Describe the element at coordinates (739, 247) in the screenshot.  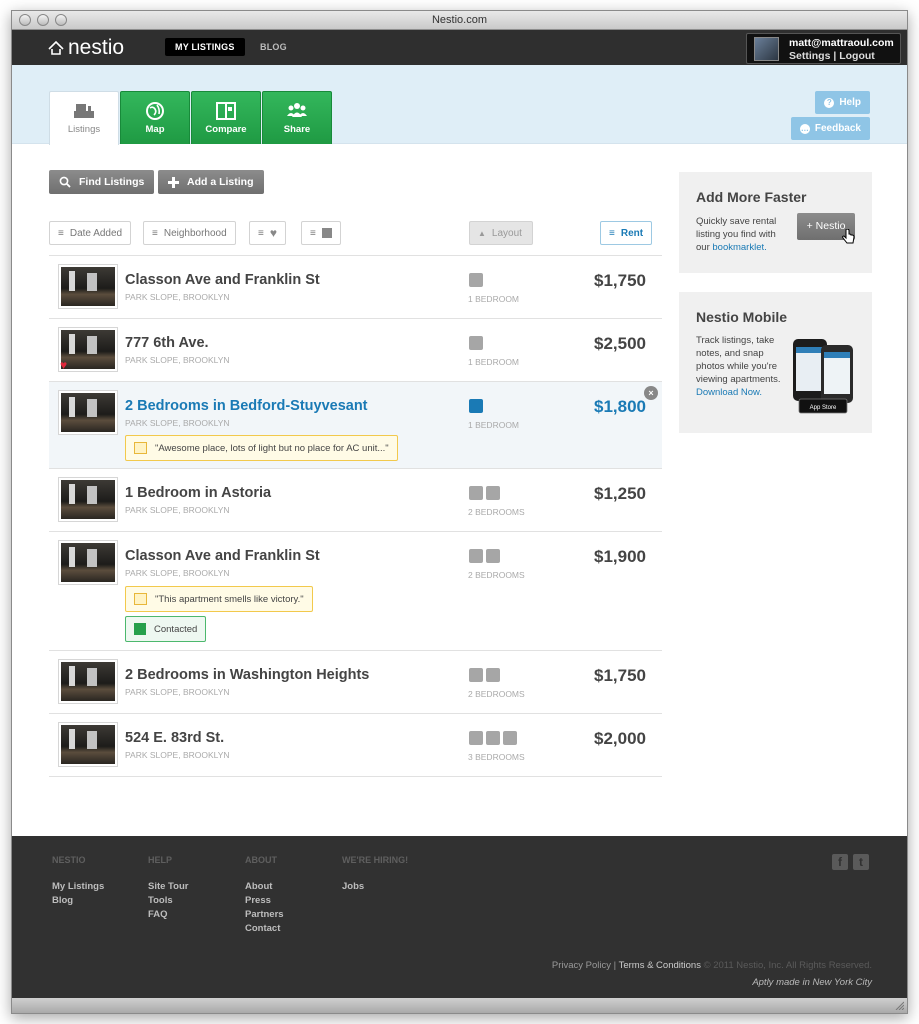
I see `bookmarklet-link: bookmarklet.` at that location.